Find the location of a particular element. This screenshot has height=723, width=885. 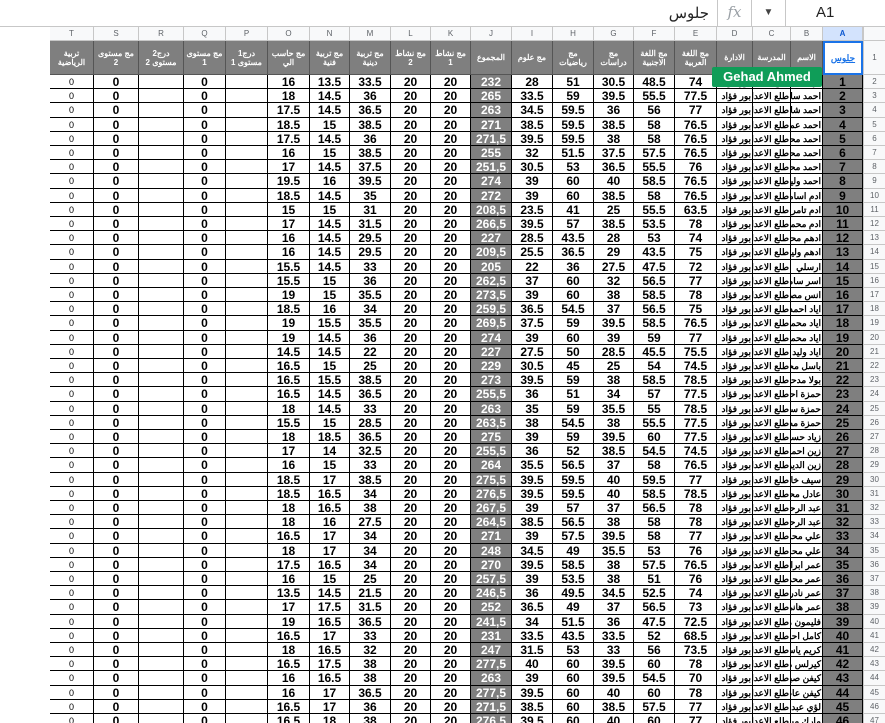

data-cell: 50 is located at coordinates (573, 351).